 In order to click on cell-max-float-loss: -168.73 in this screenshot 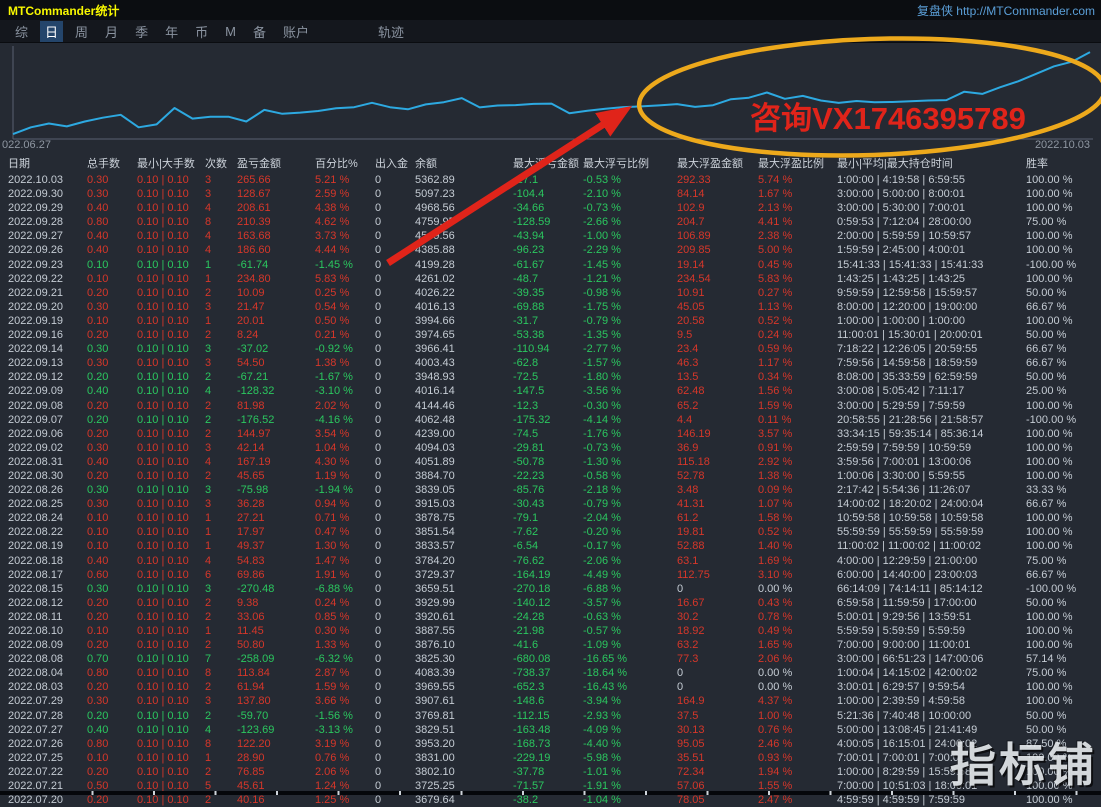, I will do `click(532, 743)`.